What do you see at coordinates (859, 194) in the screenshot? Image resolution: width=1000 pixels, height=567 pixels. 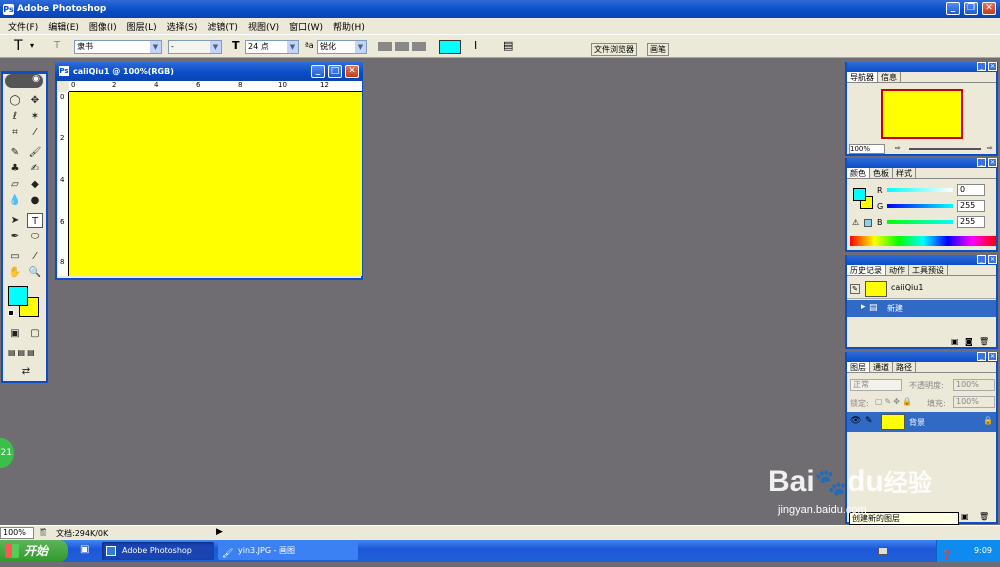 I see `color-fg-swatch` at bounding box center [859, 194].